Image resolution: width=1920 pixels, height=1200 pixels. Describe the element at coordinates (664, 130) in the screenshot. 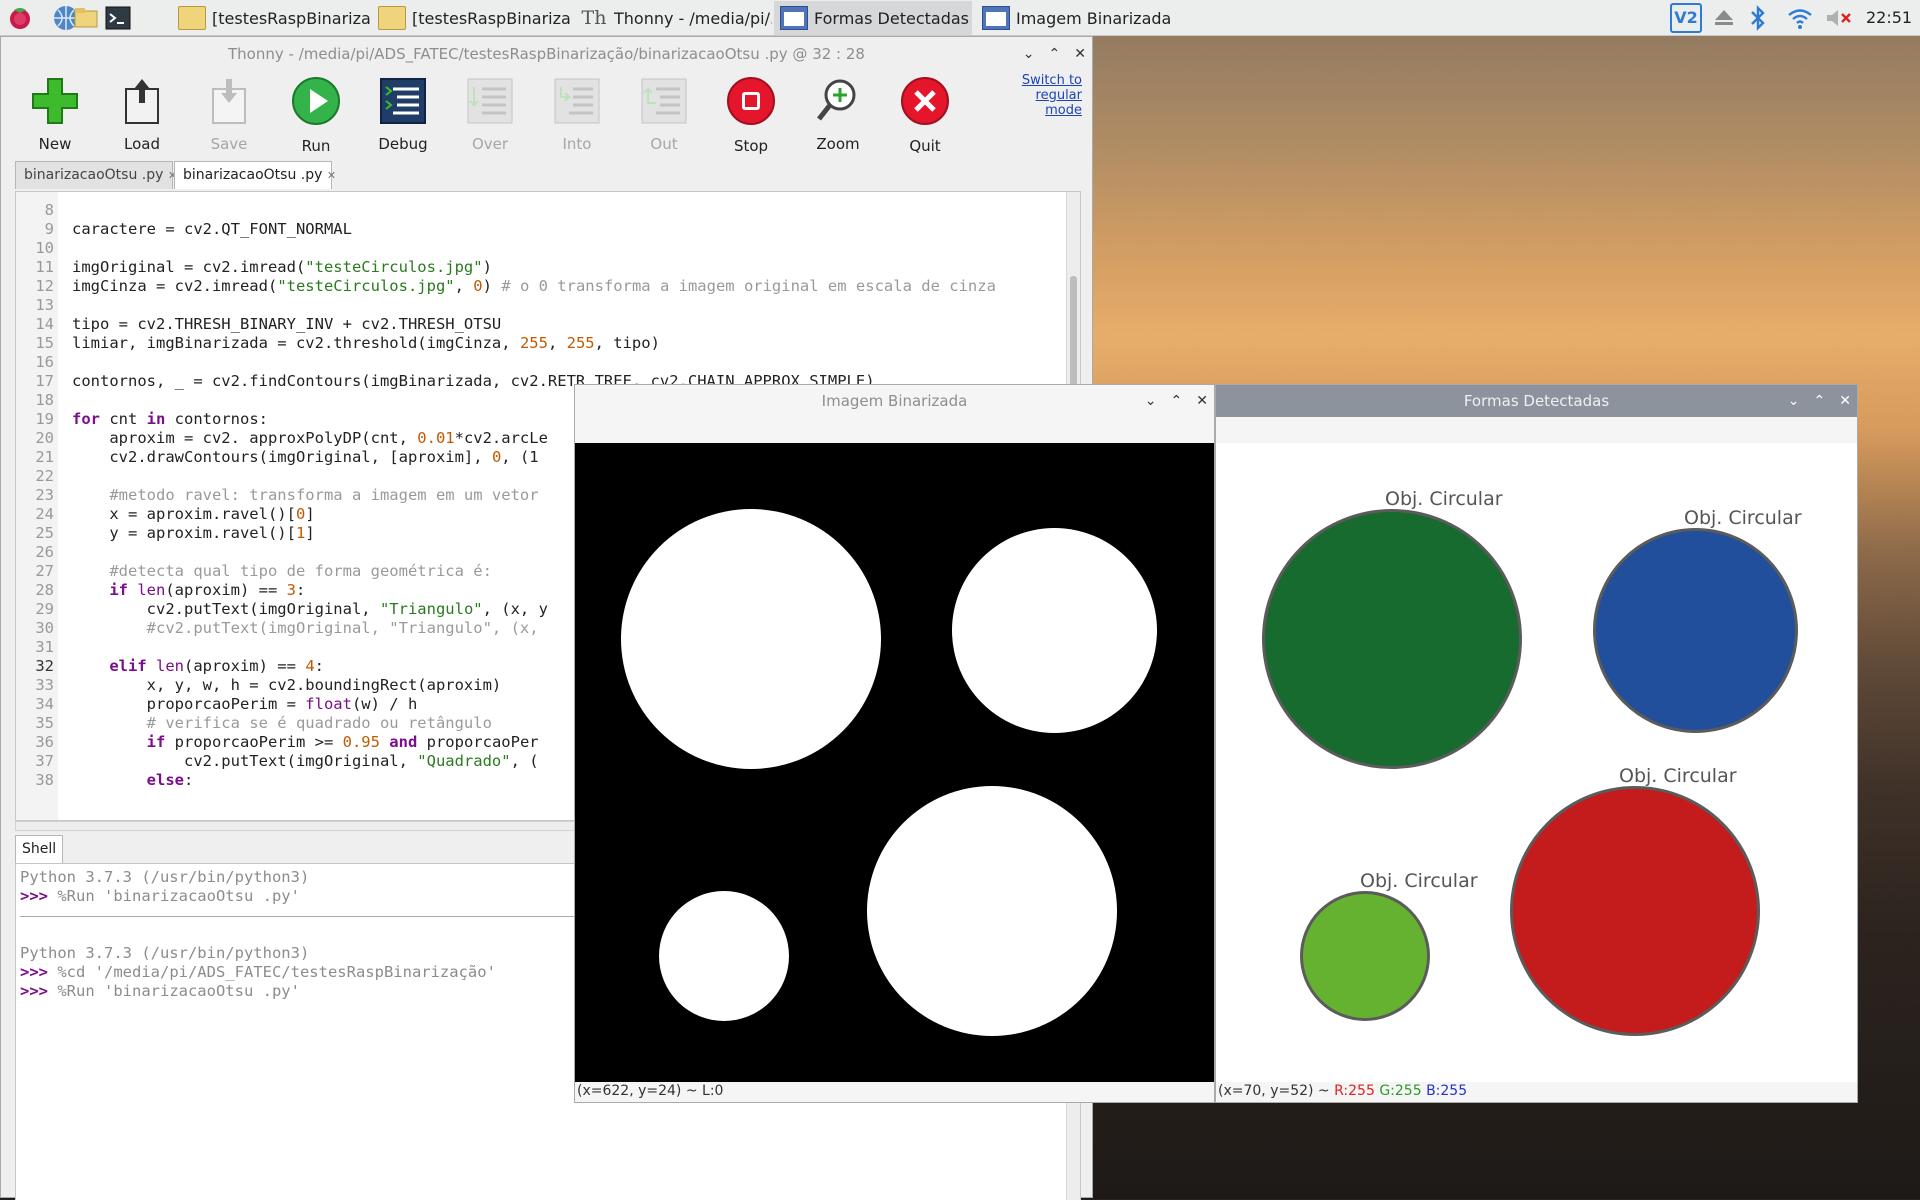

I see `step-out-button: Out` at that location.